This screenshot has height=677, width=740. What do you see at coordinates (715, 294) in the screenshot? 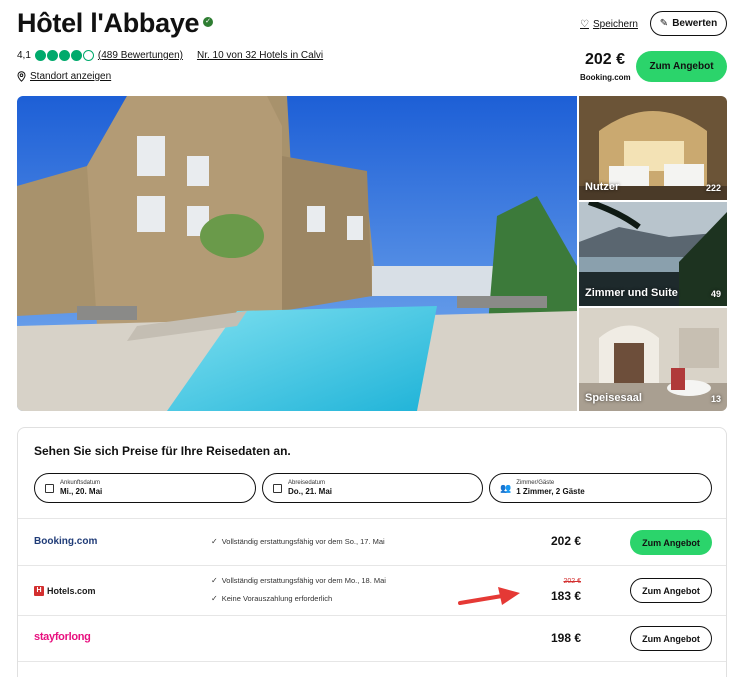
I see `thumb-count: 49` at bounding box center [715, 294].